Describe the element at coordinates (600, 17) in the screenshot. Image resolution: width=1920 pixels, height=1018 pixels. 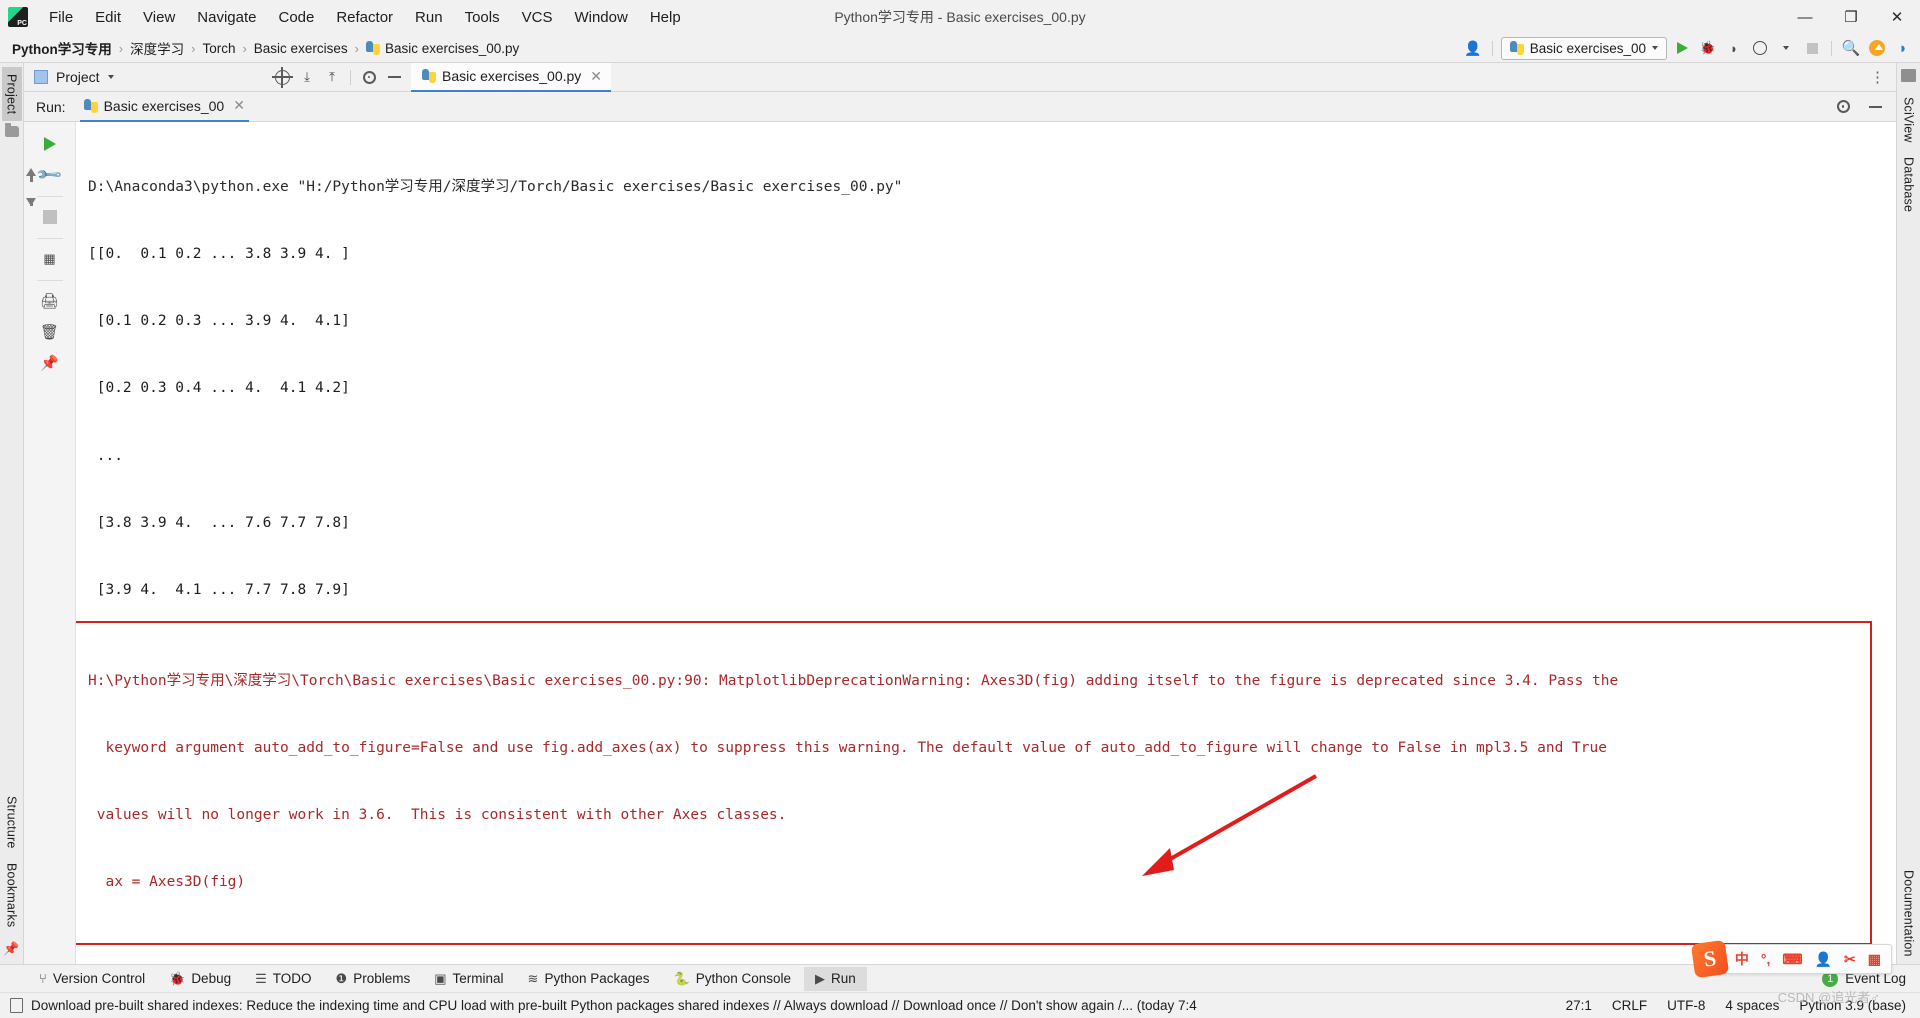
I see `menu-window: Window` at that location.